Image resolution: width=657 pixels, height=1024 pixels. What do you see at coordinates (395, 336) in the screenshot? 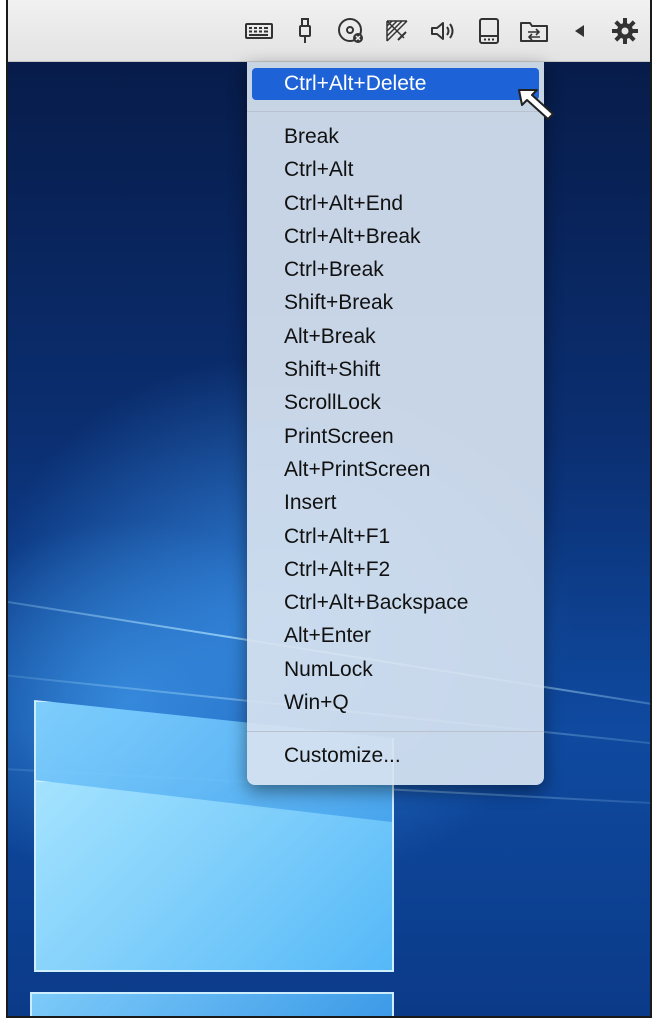
I see `menu-item-alt-break: Alt+Break` at bounding box center [395, 336].